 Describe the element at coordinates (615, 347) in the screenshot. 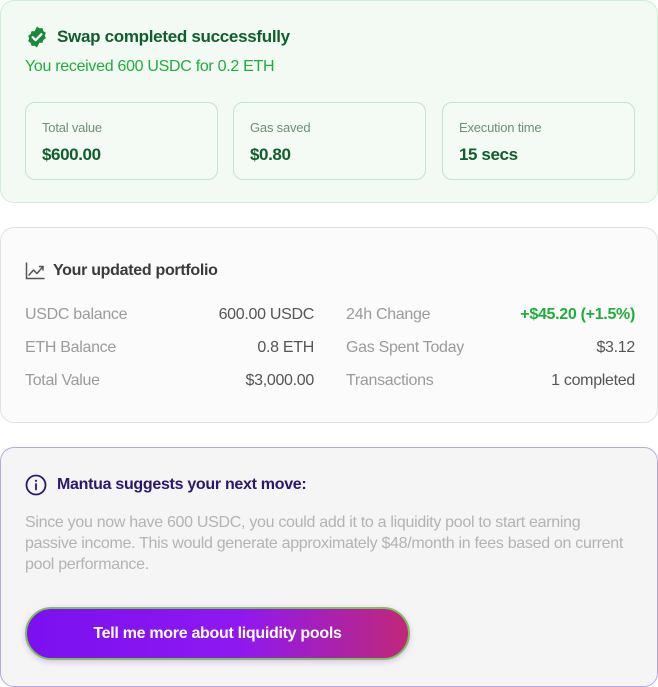

I see `gas-spent-value: $3.12` at that location.